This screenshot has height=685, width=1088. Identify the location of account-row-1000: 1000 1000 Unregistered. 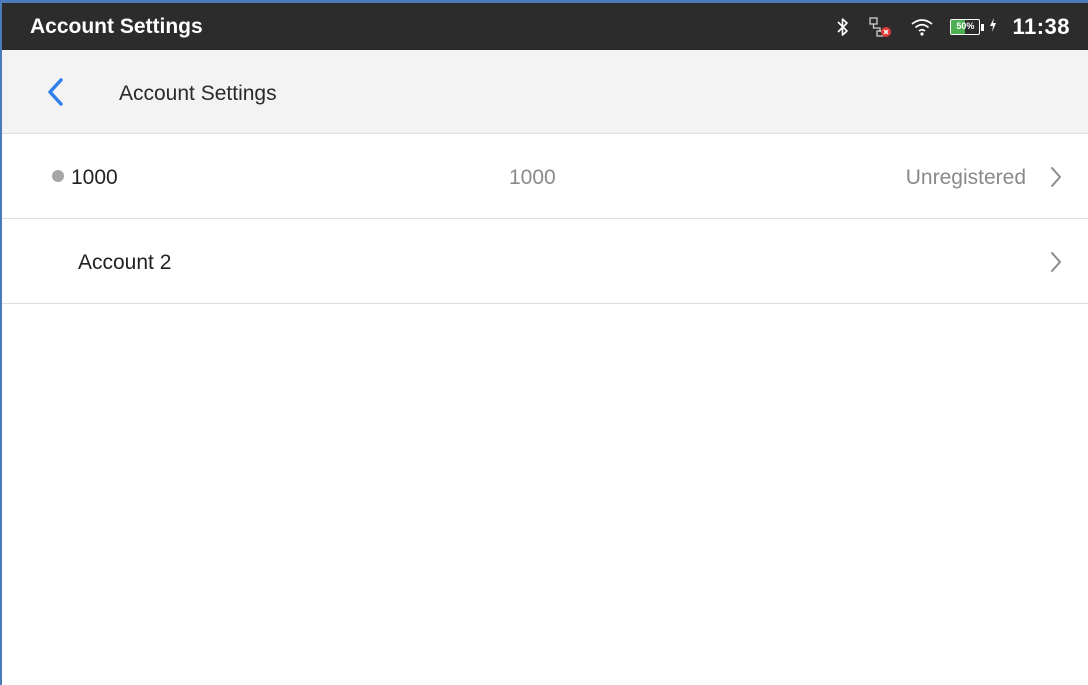
(545, 176).